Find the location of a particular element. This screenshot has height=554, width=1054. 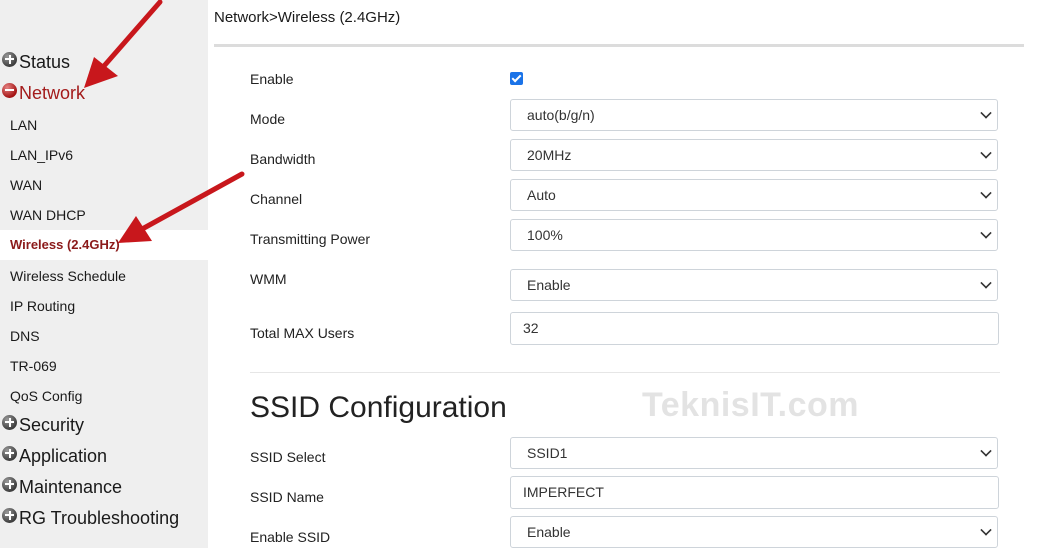

annotation-arrows is located at coordinates (164, 121).